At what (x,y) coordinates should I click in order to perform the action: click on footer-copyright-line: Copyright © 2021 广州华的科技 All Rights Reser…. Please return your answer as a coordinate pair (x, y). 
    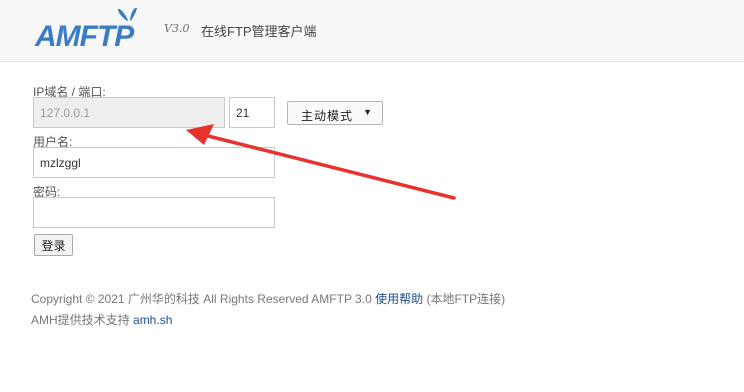
    Looking at the image, I should click on (268, 298).